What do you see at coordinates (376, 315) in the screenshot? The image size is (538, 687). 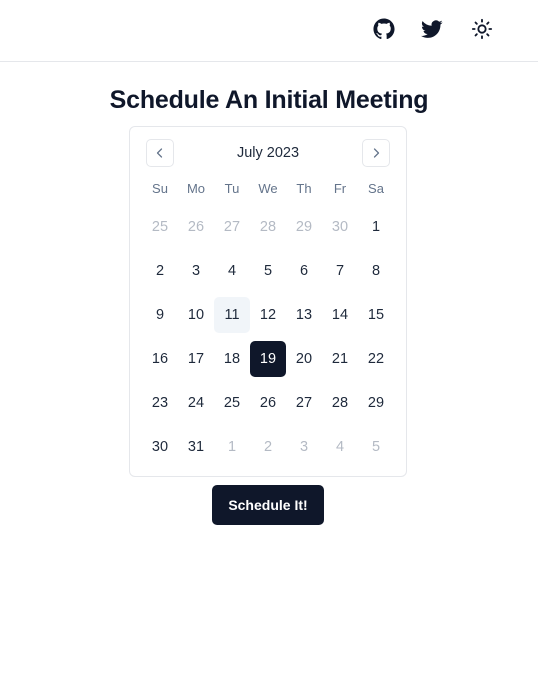 I see `calendar-day: 15` at bounding box center [376, 315].